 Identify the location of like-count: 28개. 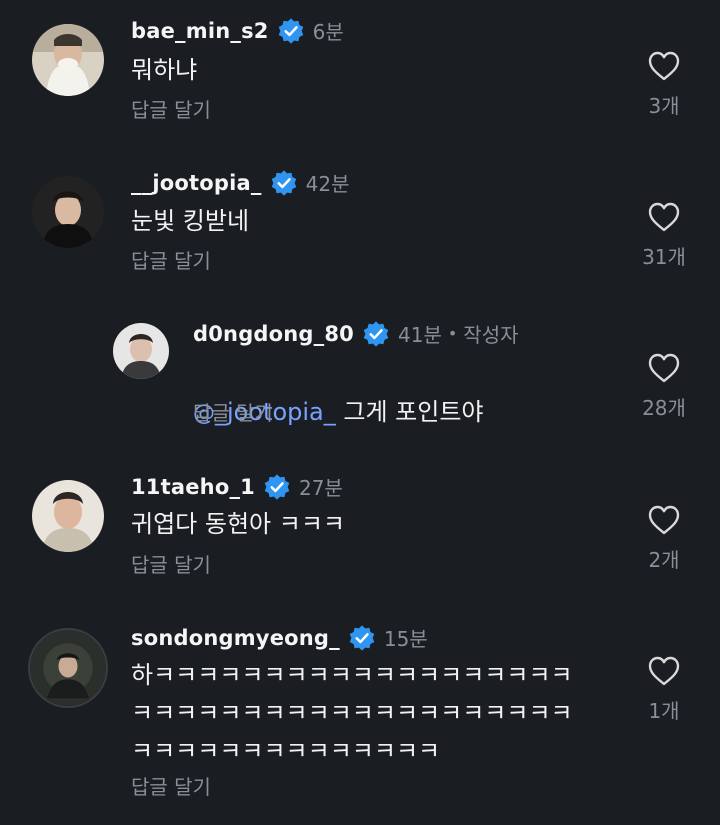
(664, 406).